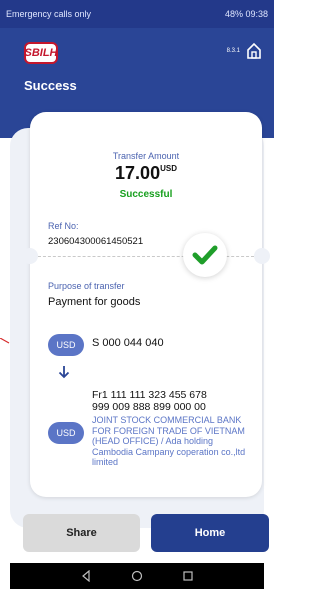 Image resolution: width=320 pixels, height=589 pixels. Describe the element at coordinates (49, 14) in the screenshot. I see `status-carrier-text: Emergency calls only` at that location.